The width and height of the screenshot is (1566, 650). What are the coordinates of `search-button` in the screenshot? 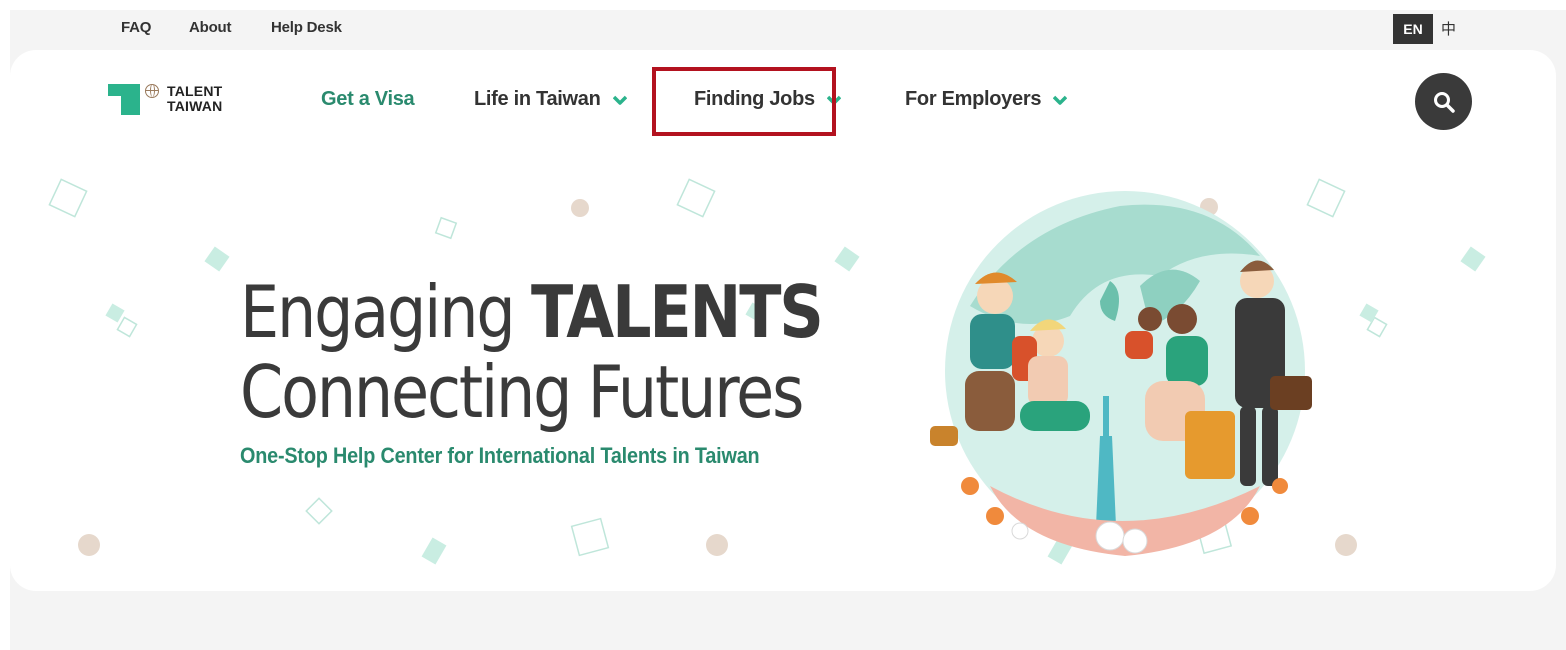 It's located at (1443, 101).